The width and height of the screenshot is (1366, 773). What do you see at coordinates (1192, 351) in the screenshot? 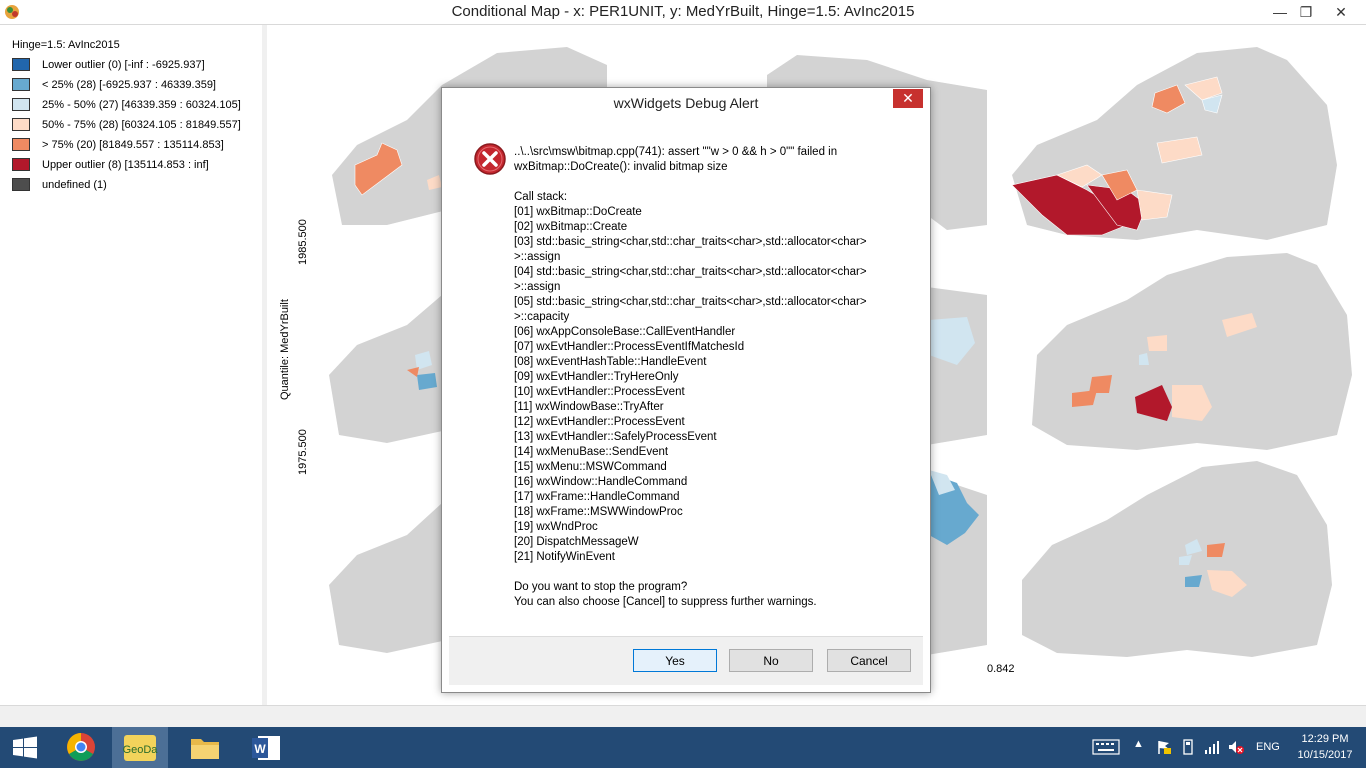
I see `map-panel-r2c3` at bounding box center [1192, 351].